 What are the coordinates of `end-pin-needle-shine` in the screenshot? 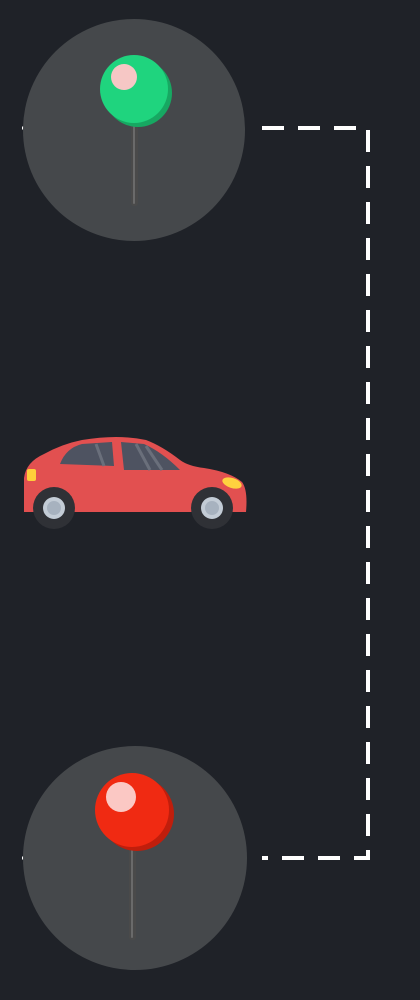 It's located at (132, 893).